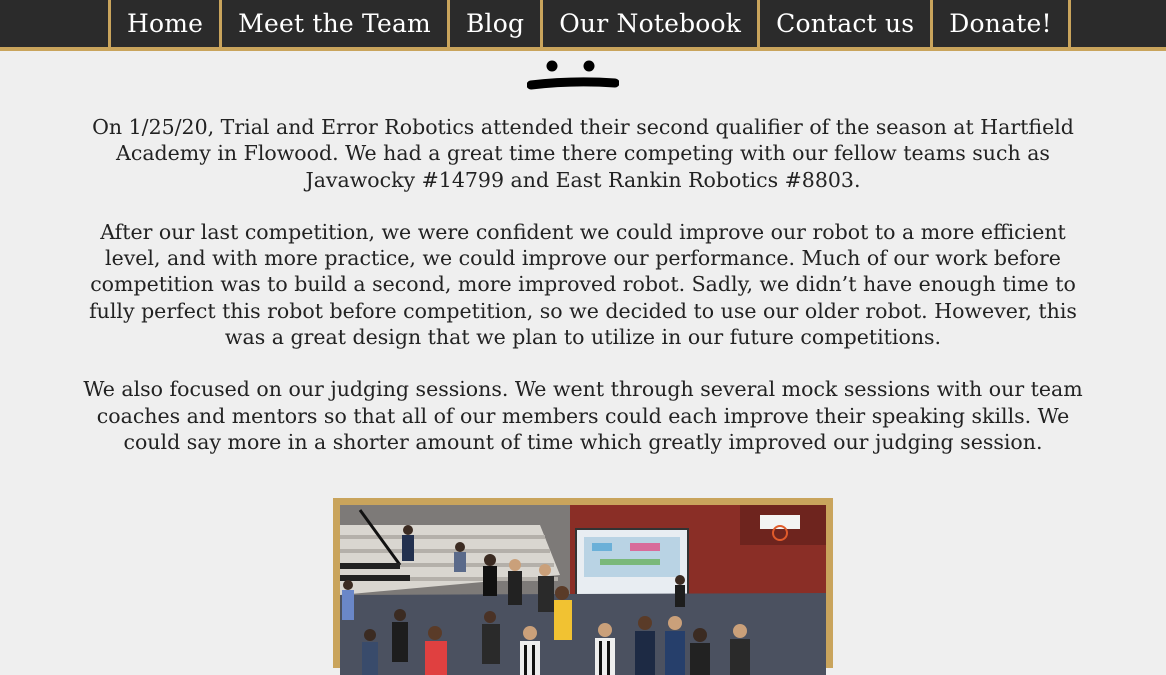 This screenshot has height=675, width=1166. What do you see at coordinates (1000, 23) in the screenshot?
I see `nav-item-donate: Donate!` at bounding box center [1000, 23].